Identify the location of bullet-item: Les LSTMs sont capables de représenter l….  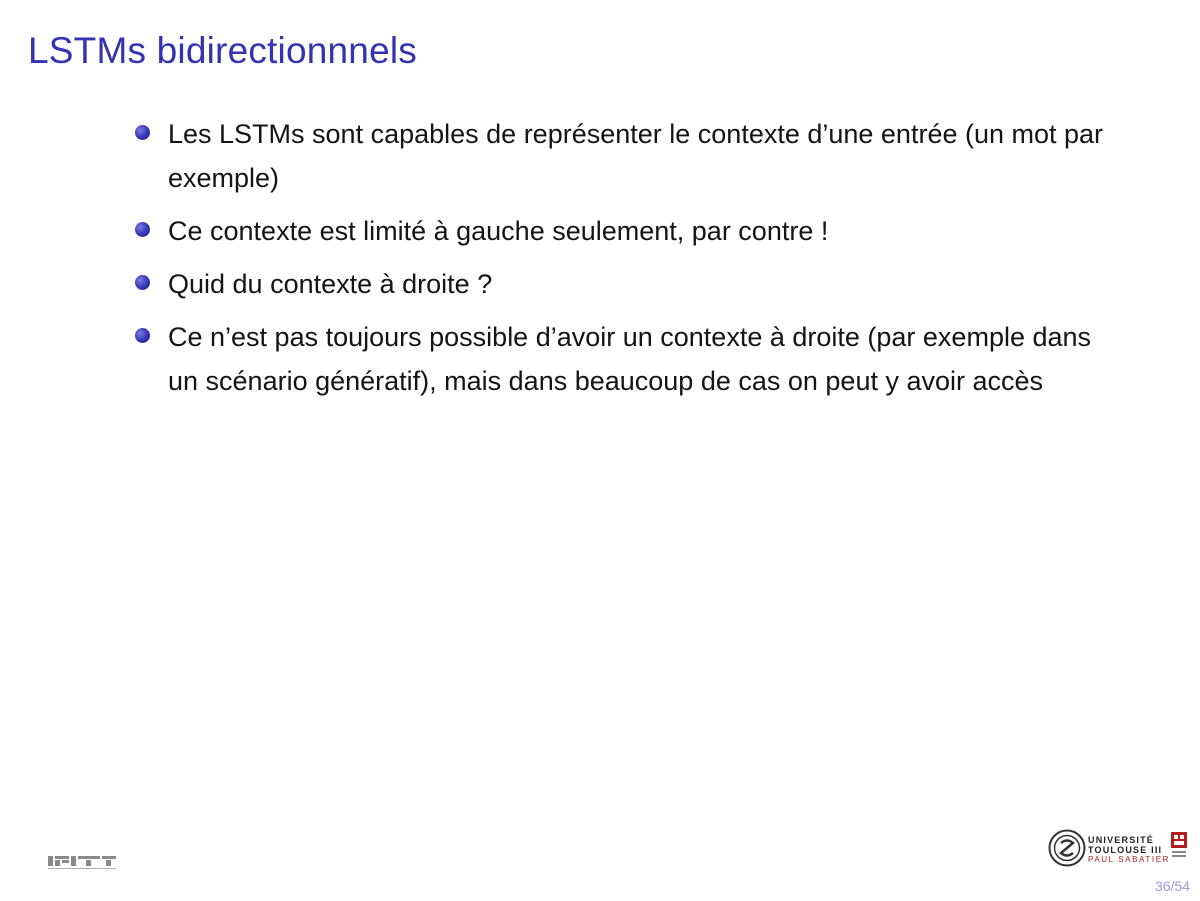
(622, 156).